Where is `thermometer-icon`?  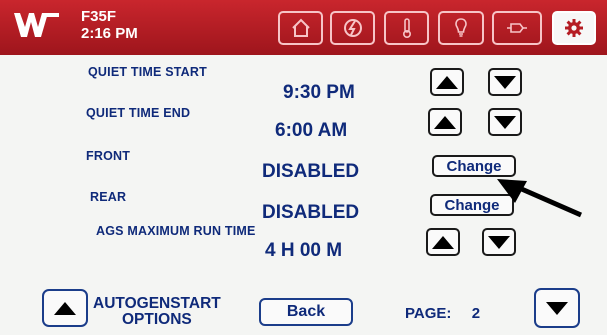
thermometer-icon is located at coordinates (406, 28).